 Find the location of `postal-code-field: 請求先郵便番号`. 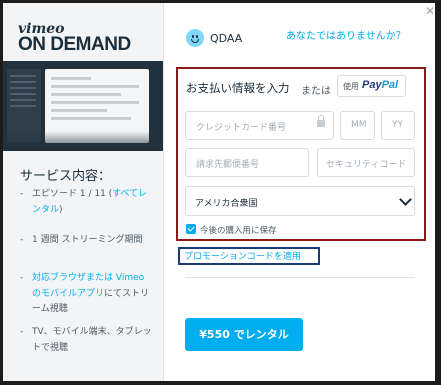

postal-code-field: 請求先郵便番号 is located at coordinates (247, 162).